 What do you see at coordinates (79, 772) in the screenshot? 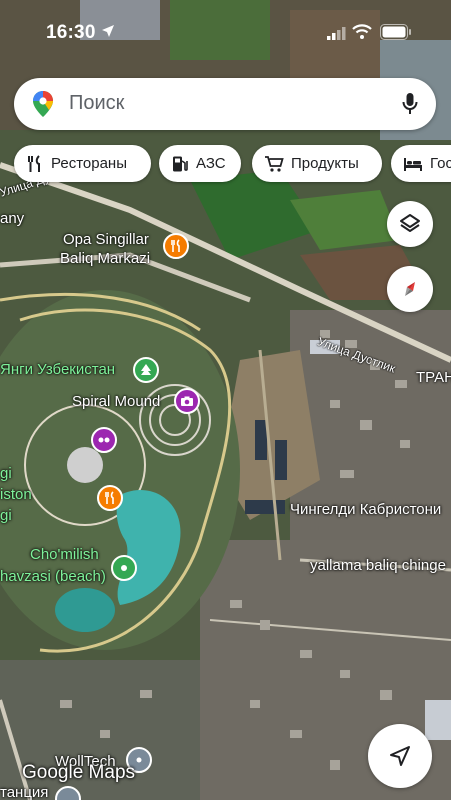
I see `google-maps-logo: Google Maps` at bounding box center [79, 772].